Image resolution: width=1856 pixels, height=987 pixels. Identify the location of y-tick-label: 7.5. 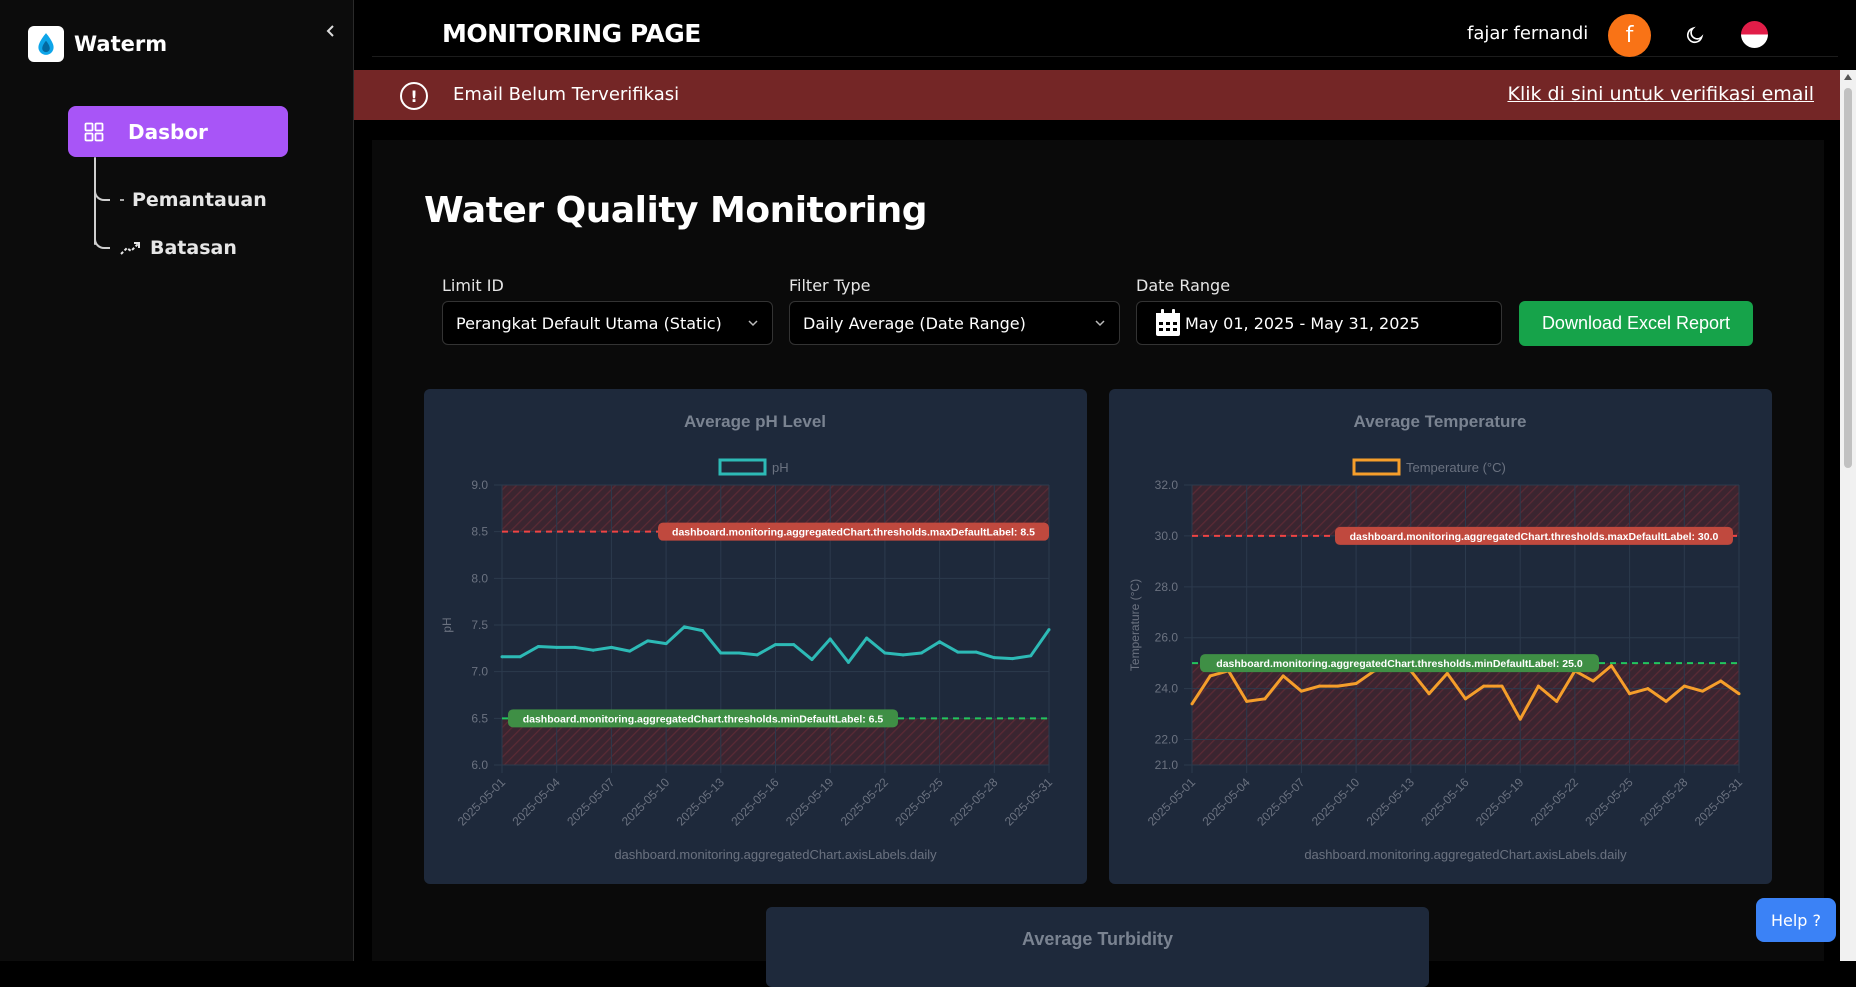
(479, 625).